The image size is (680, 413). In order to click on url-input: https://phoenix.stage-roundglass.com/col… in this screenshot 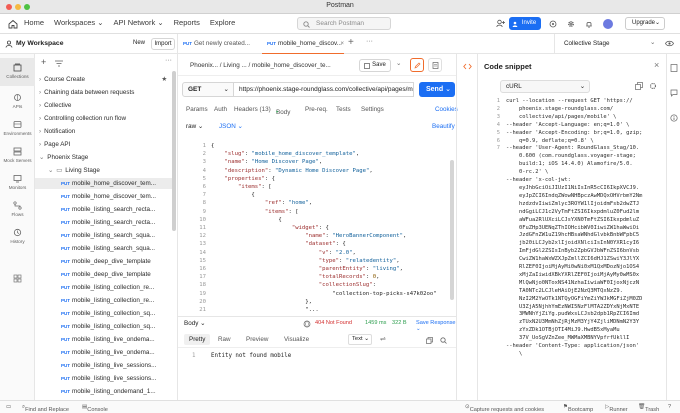, I will do `click(324, 89)`.